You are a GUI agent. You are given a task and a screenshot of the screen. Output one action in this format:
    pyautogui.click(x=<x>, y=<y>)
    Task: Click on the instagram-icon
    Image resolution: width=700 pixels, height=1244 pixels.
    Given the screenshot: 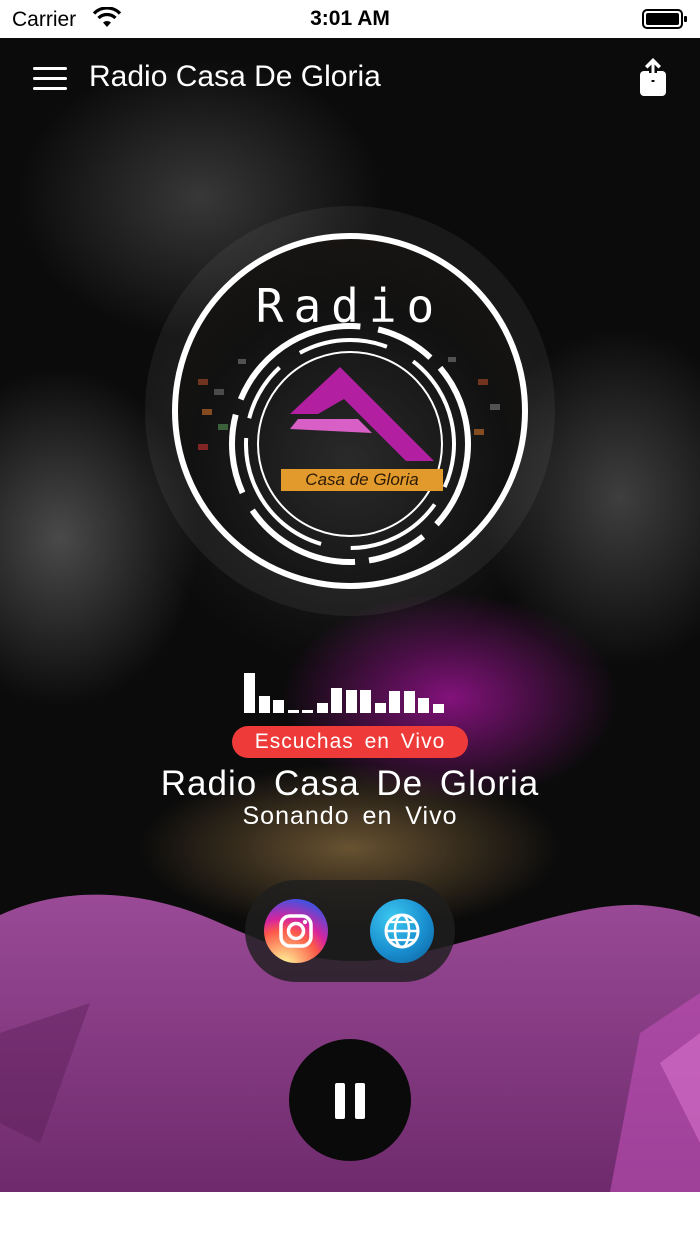 What is the action you would take?
    pyautogui.click(x=296, y=931)
    